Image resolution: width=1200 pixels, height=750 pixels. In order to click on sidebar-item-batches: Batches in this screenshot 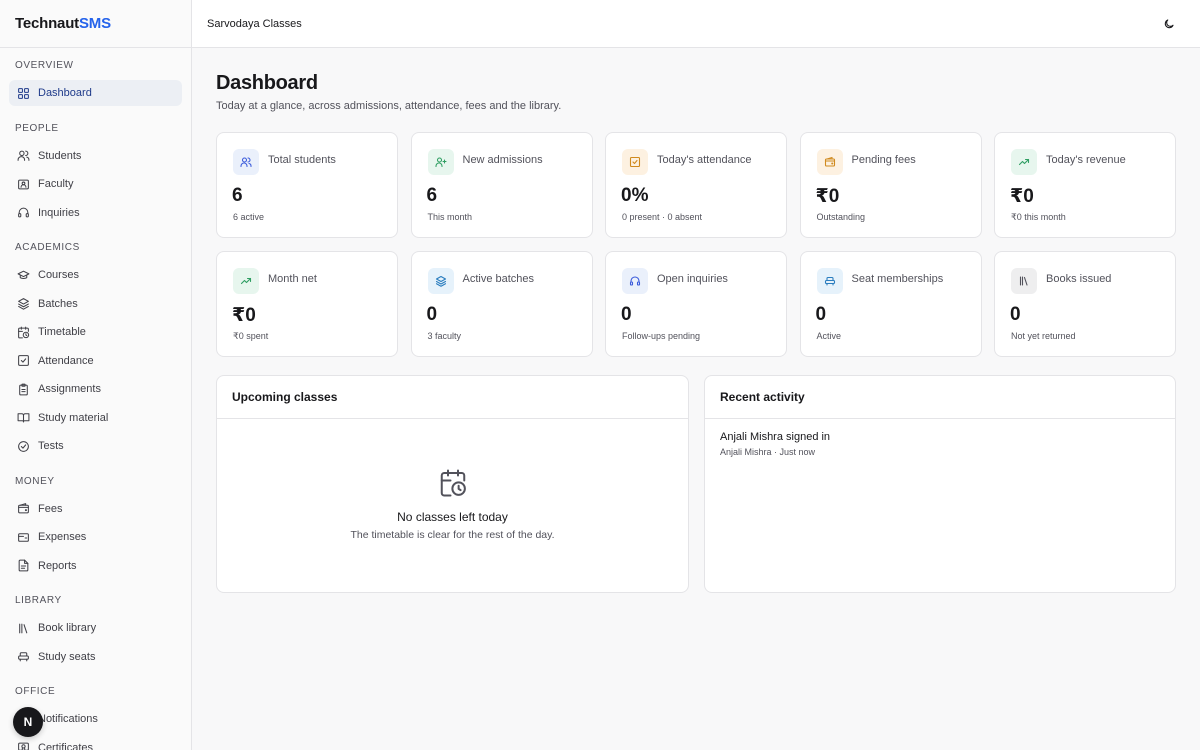, I will do `click(95, 304)`.